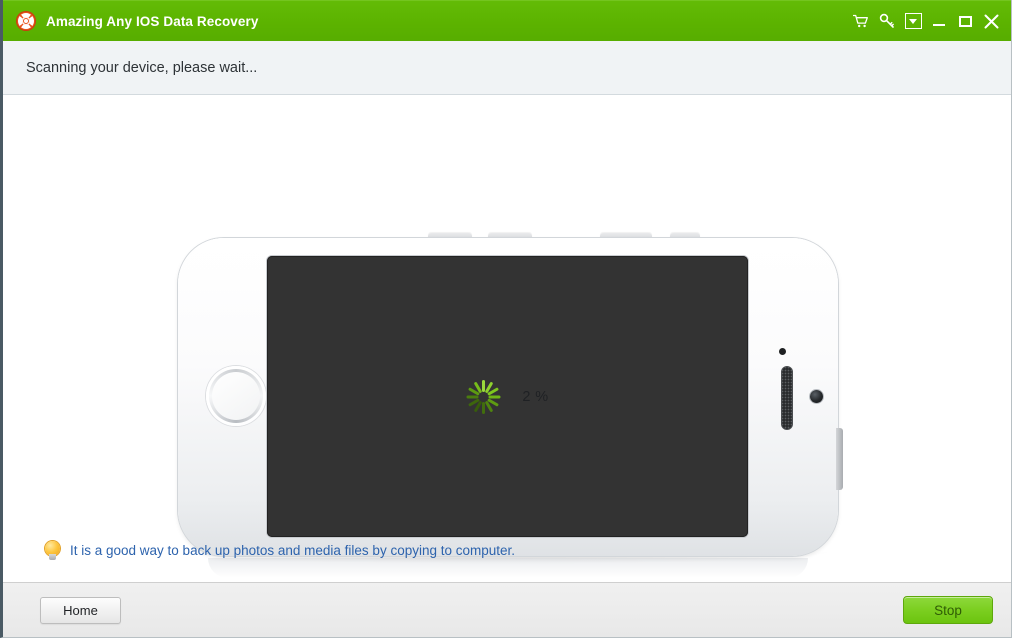  What do you see at coordinates (483, 396) in the screenshot?
I see `loading-spinner-icon` at bounding box center [483, 396].